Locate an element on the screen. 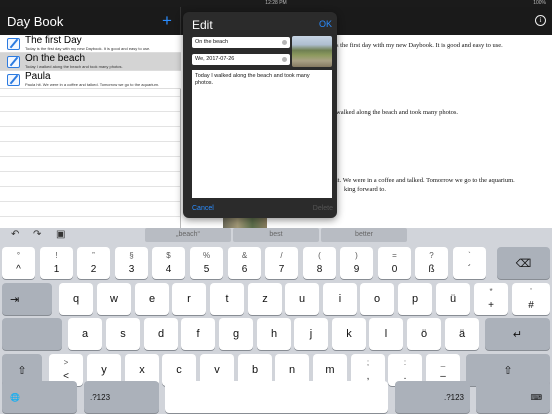 Image resolution: width=552 pixels, height=414 pixels. key: h is located at coordinates (274, 334).